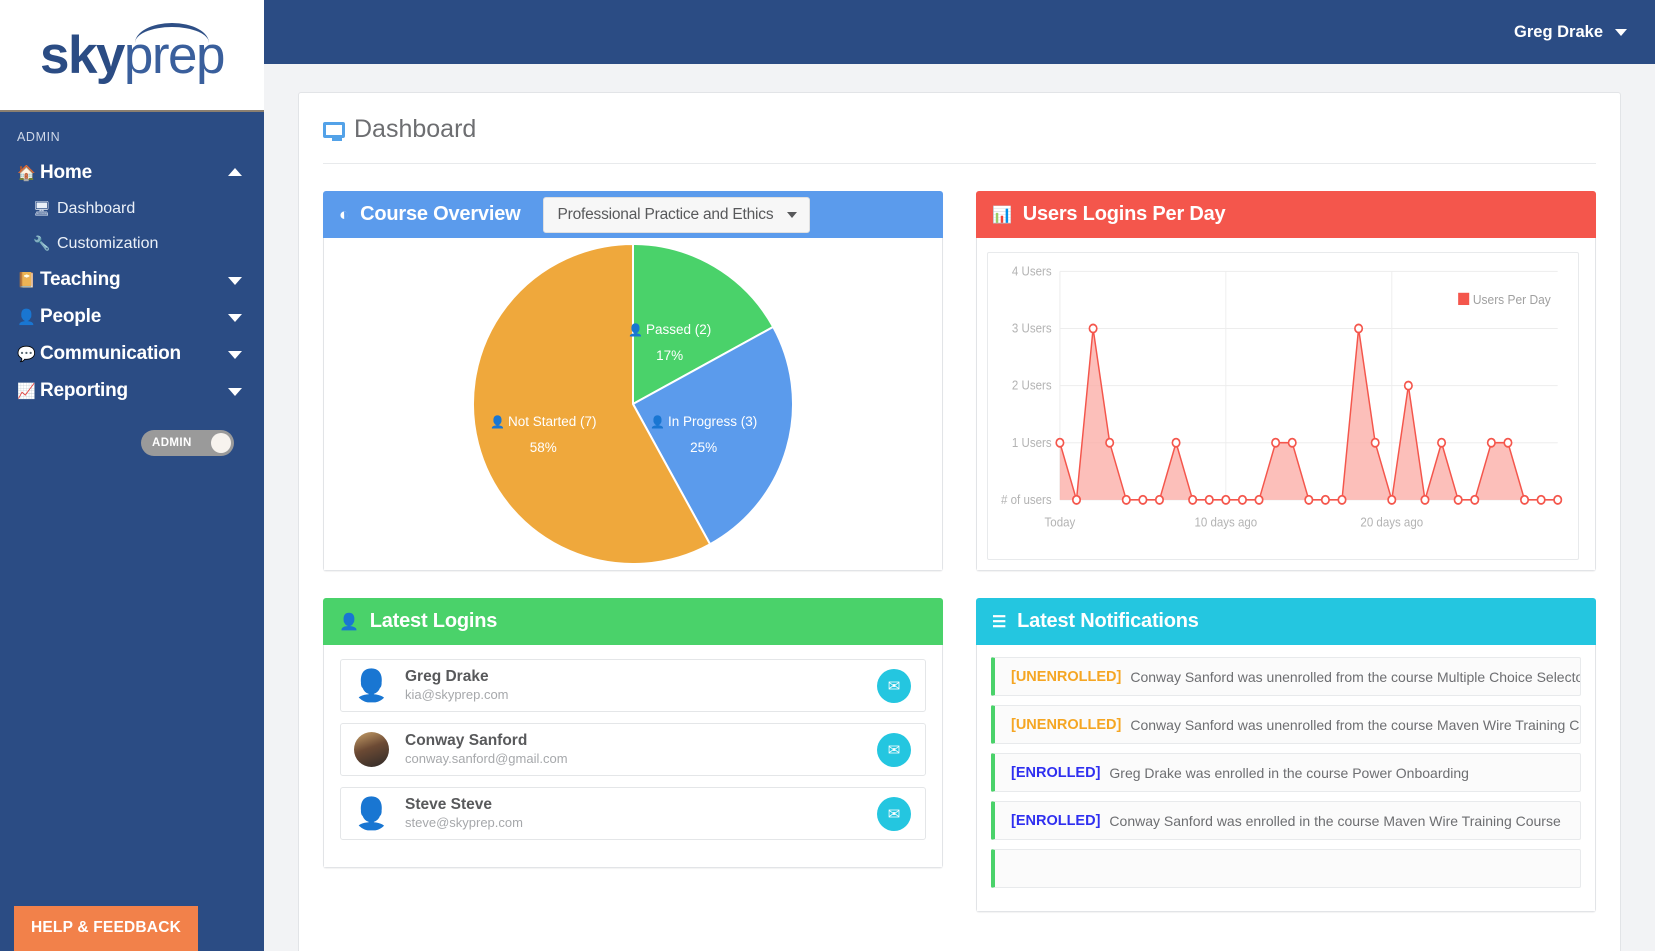 The image size is (1655, 951). I want to click on book-icon: 📔, so click(26, 280).